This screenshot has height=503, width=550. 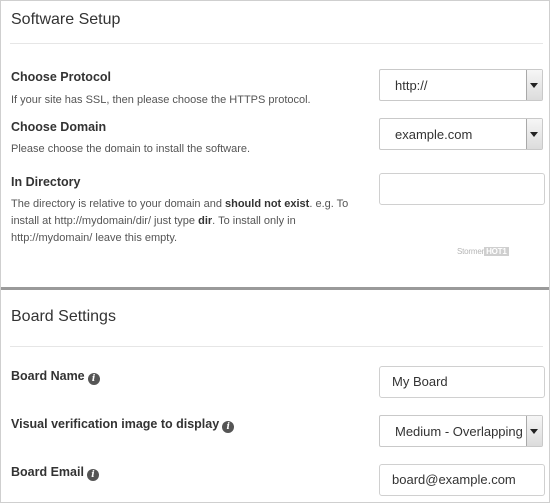 What do you see at coordinates (61, 77) in the screenshot?
I see `protocol-label: Choose Protocol` at bounding box center [61, 77].